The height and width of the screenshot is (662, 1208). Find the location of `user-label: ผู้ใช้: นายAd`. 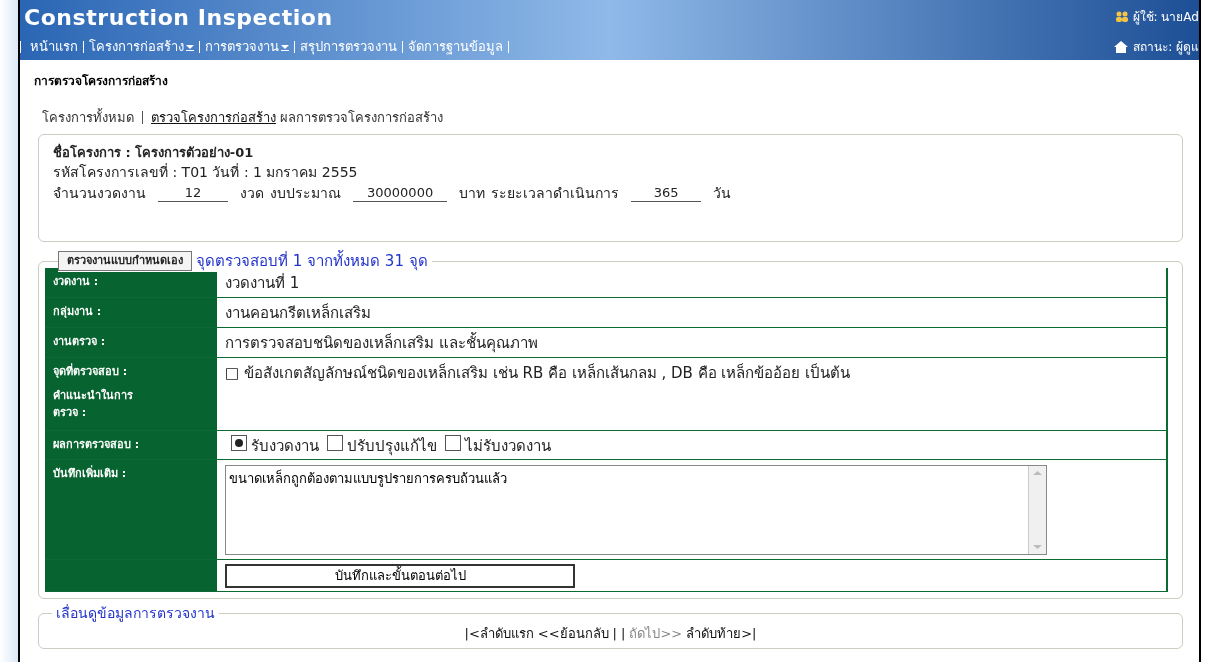

user-label: ผู้ใช้: นายAd is located at coordinates (1165, 17).